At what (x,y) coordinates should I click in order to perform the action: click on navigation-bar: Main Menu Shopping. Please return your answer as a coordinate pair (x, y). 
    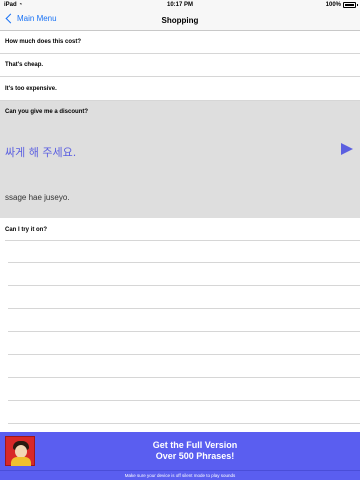
    Looking at the image, I should click on (180, 21).